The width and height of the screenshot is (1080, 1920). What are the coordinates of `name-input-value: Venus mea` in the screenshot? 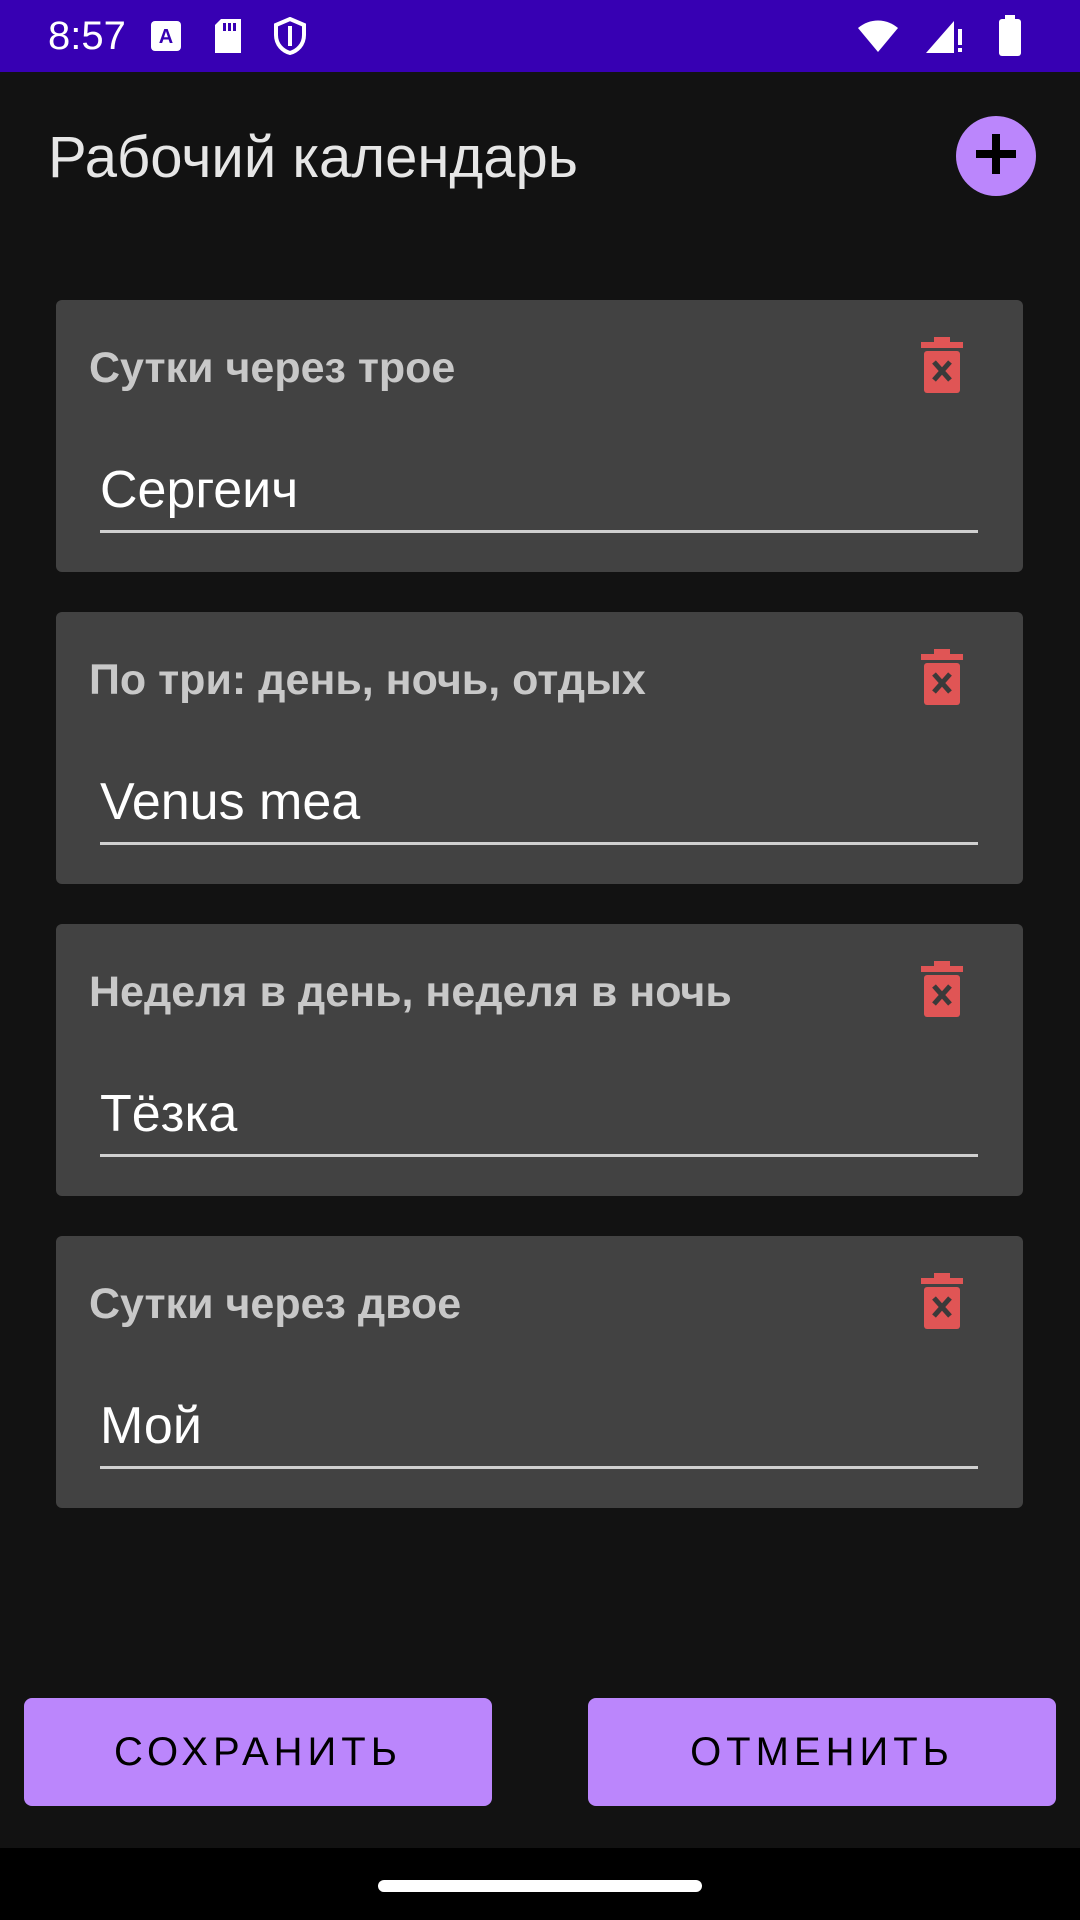 It's located at (230, 802).